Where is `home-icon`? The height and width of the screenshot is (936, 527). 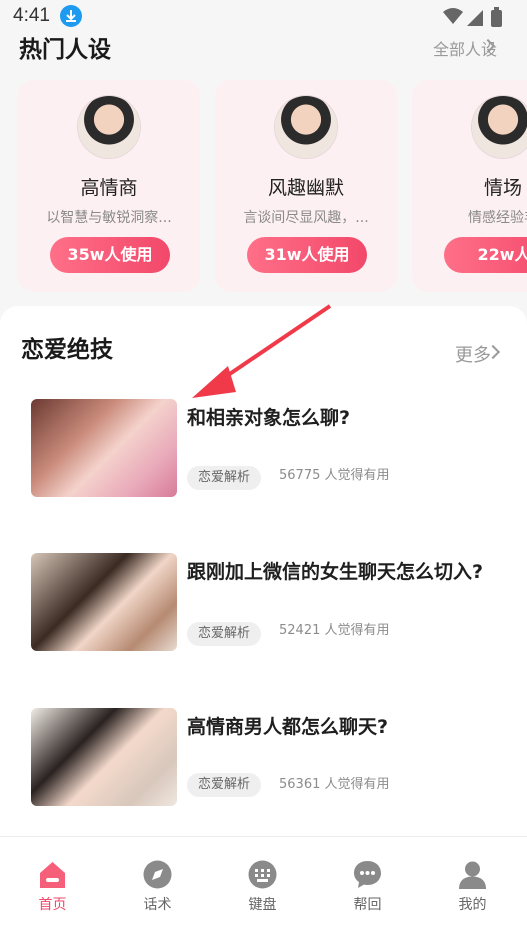 home-icon is located at coordinates (52, 875).